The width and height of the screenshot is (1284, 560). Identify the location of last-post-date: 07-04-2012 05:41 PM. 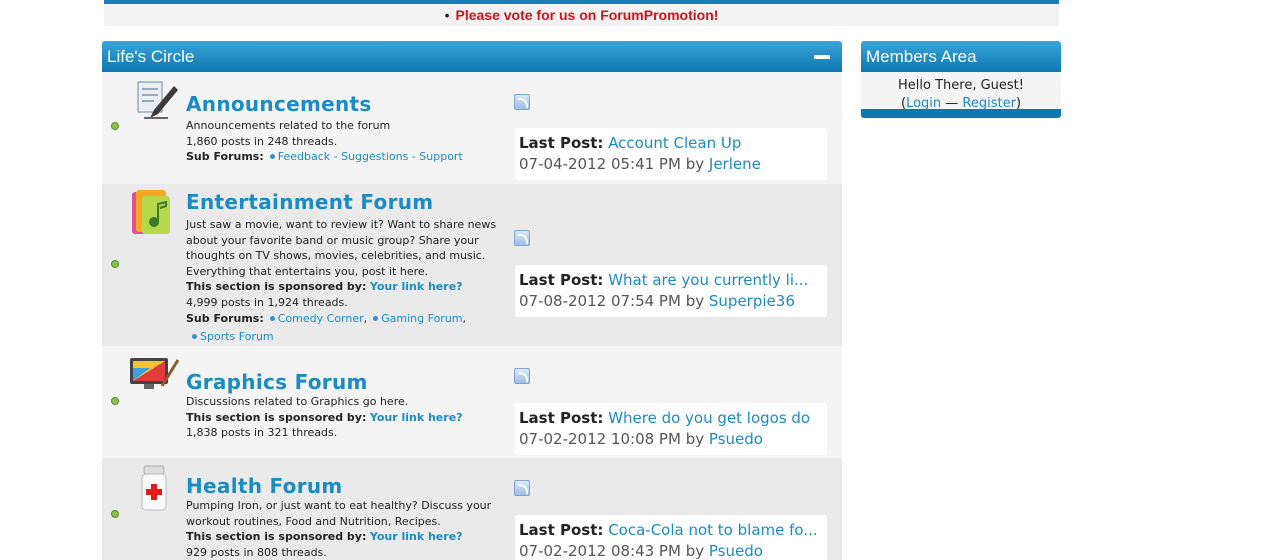
(600, 164).